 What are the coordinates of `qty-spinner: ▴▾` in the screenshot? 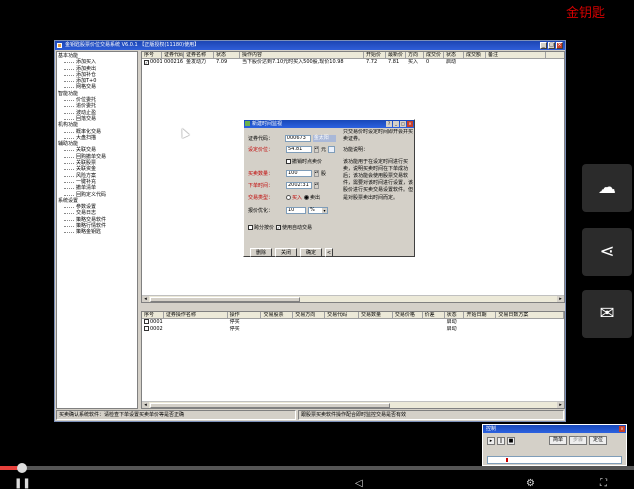 It's located at (316, 173).